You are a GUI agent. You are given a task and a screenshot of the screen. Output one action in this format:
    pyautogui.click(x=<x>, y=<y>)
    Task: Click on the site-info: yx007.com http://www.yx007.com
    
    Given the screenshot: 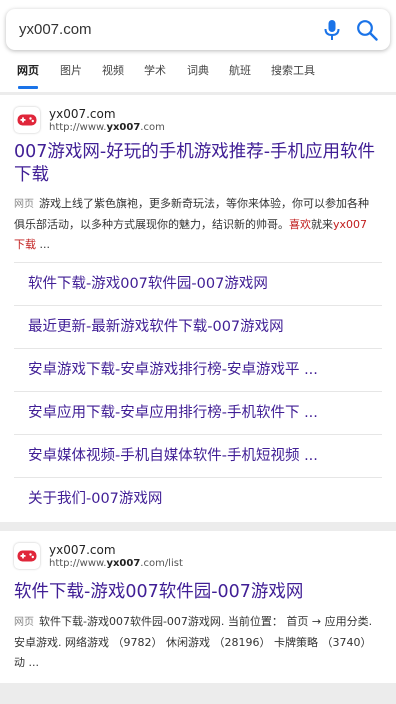 What is the action you would take?
    pyautogui.click(x=89, y=120)
    